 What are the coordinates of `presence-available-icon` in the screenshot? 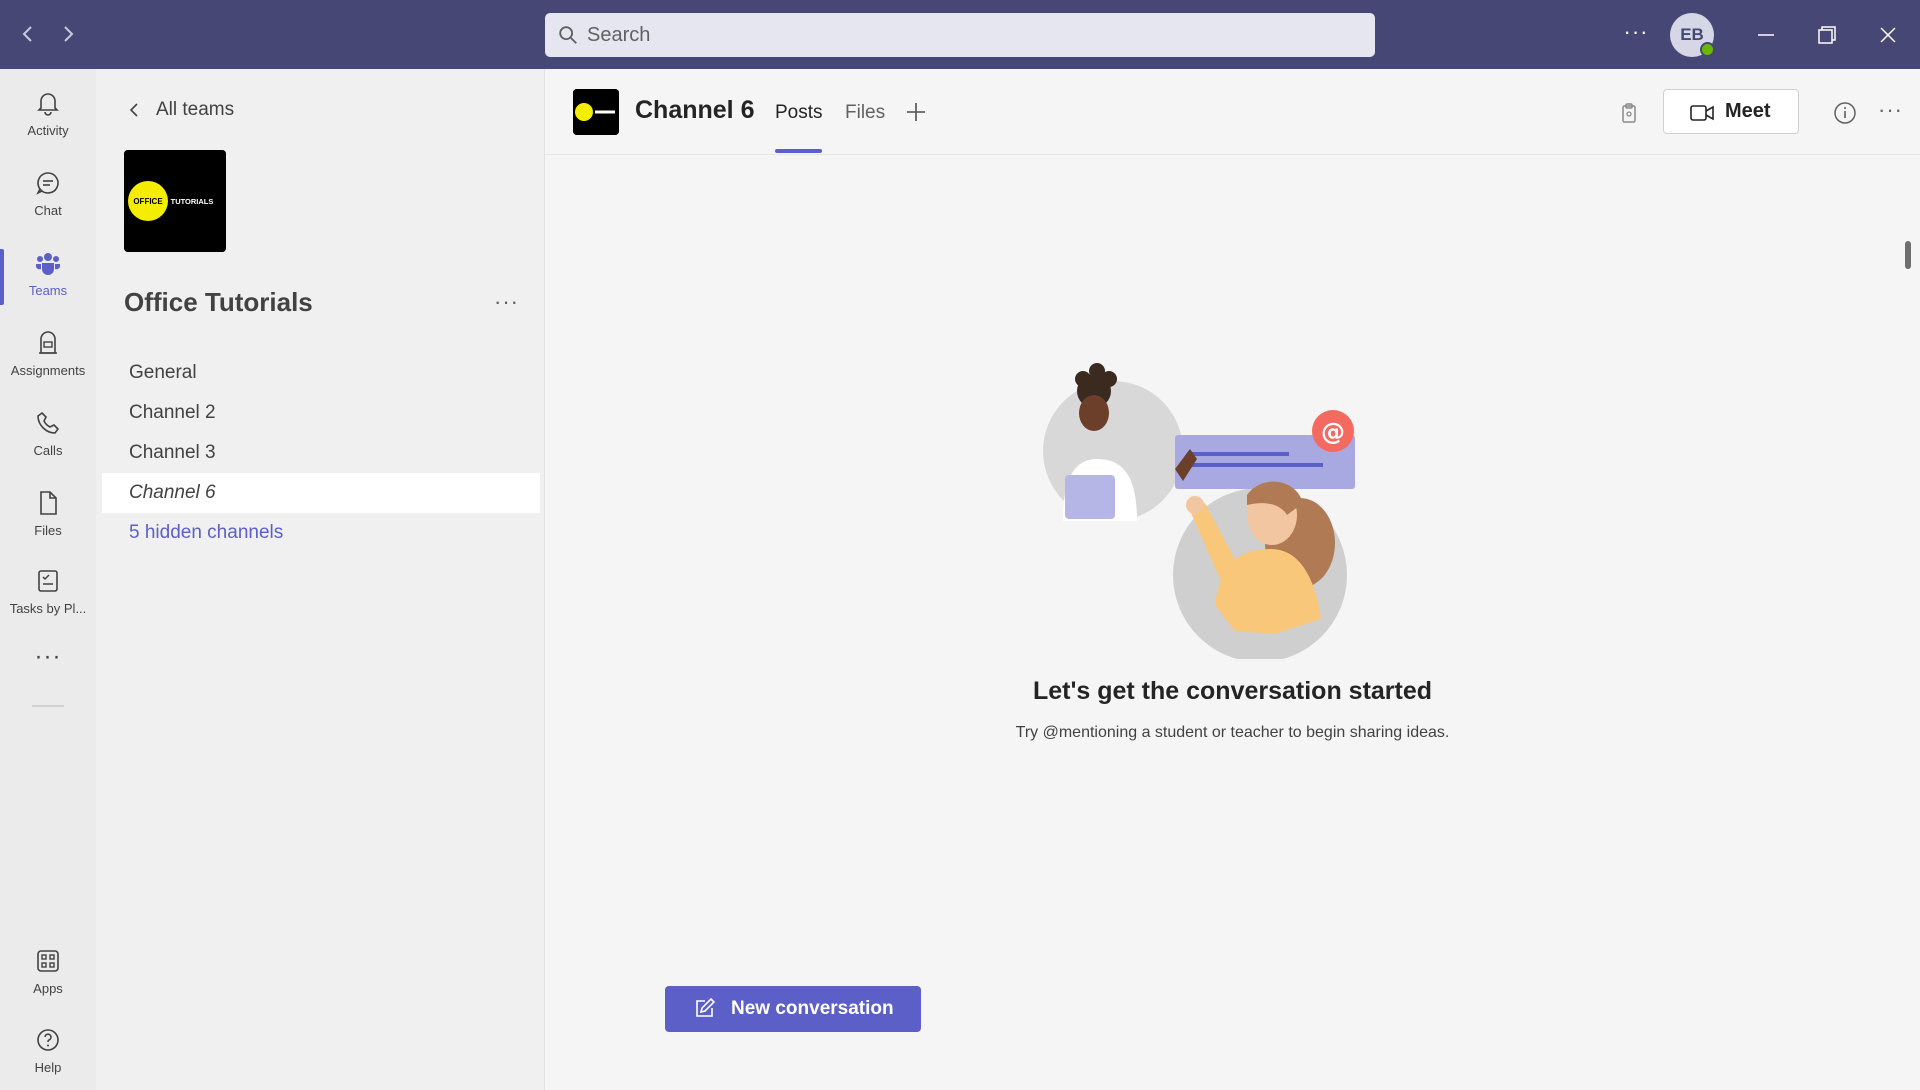 It's located at (1707, 49).